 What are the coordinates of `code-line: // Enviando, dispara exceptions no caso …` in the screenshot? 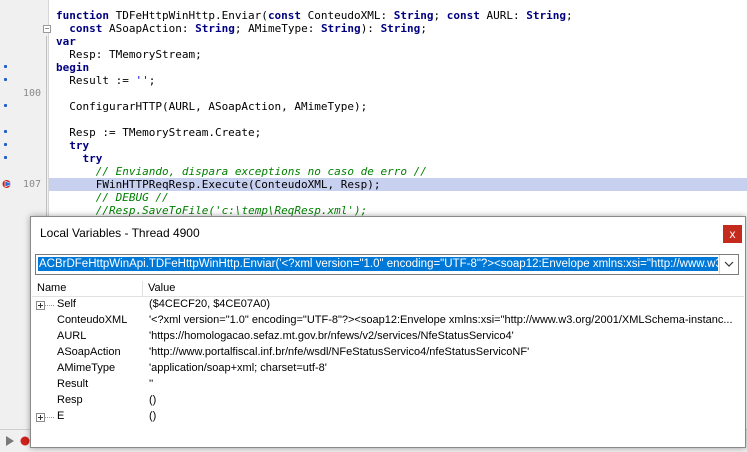 It's located at (241, 171).